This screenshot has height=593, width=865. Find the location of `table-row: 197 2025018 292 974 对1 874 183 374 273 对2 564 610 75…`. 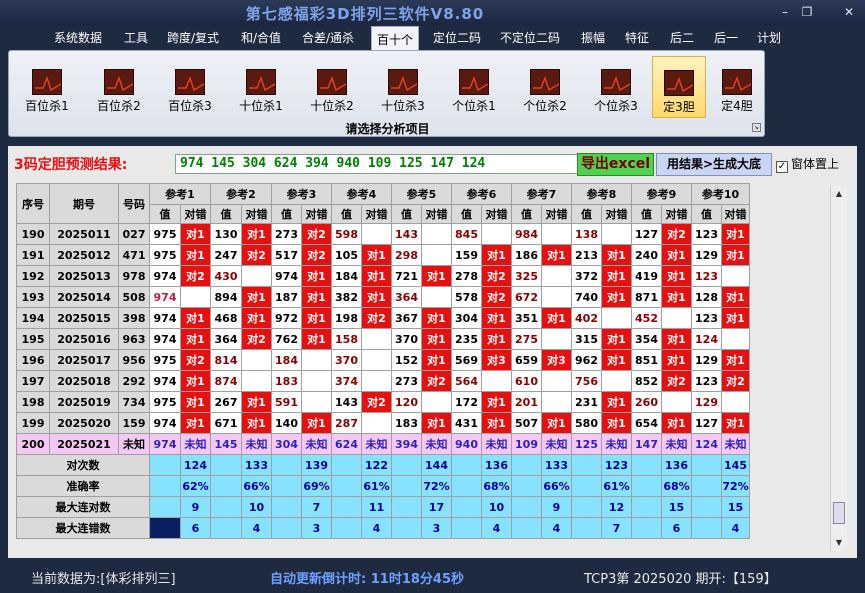

table-row: 197 2025018 292 974 对1 874 183 374 273 对2 564 610 75… is located at coordinates (383, 381).